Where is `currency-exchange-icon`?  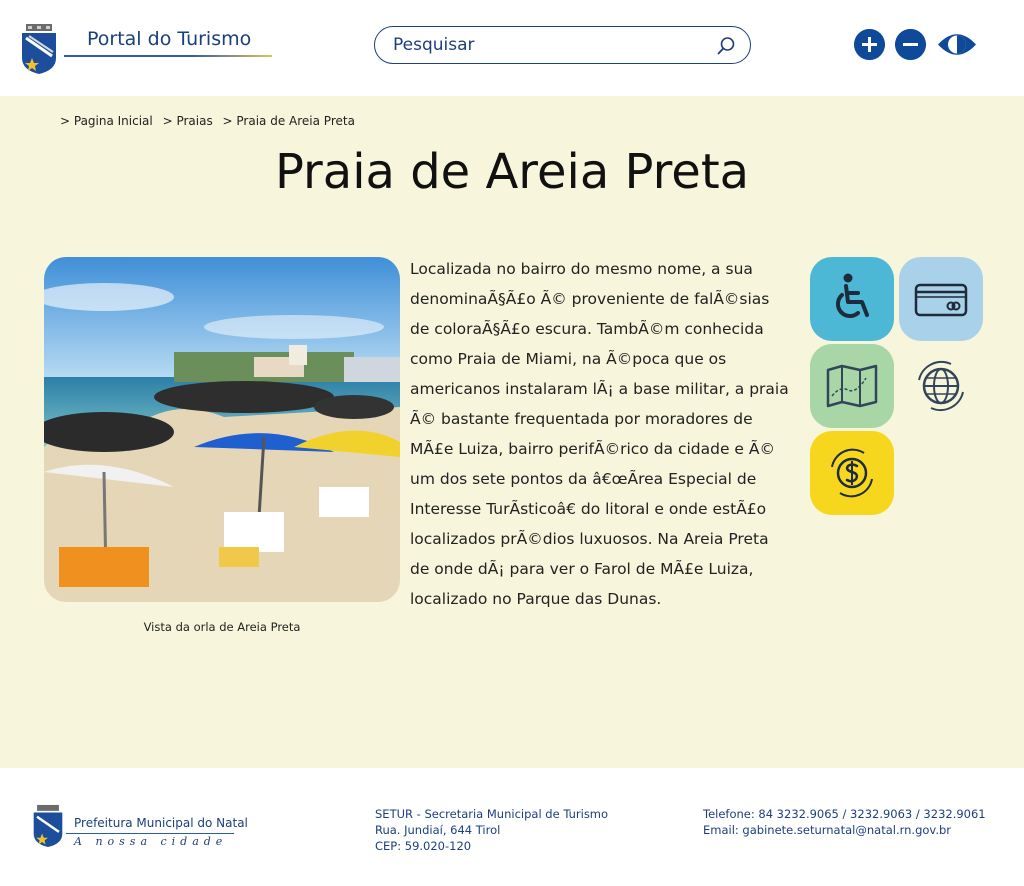
currency-exchange-icon is located at coordinates (852, 473).